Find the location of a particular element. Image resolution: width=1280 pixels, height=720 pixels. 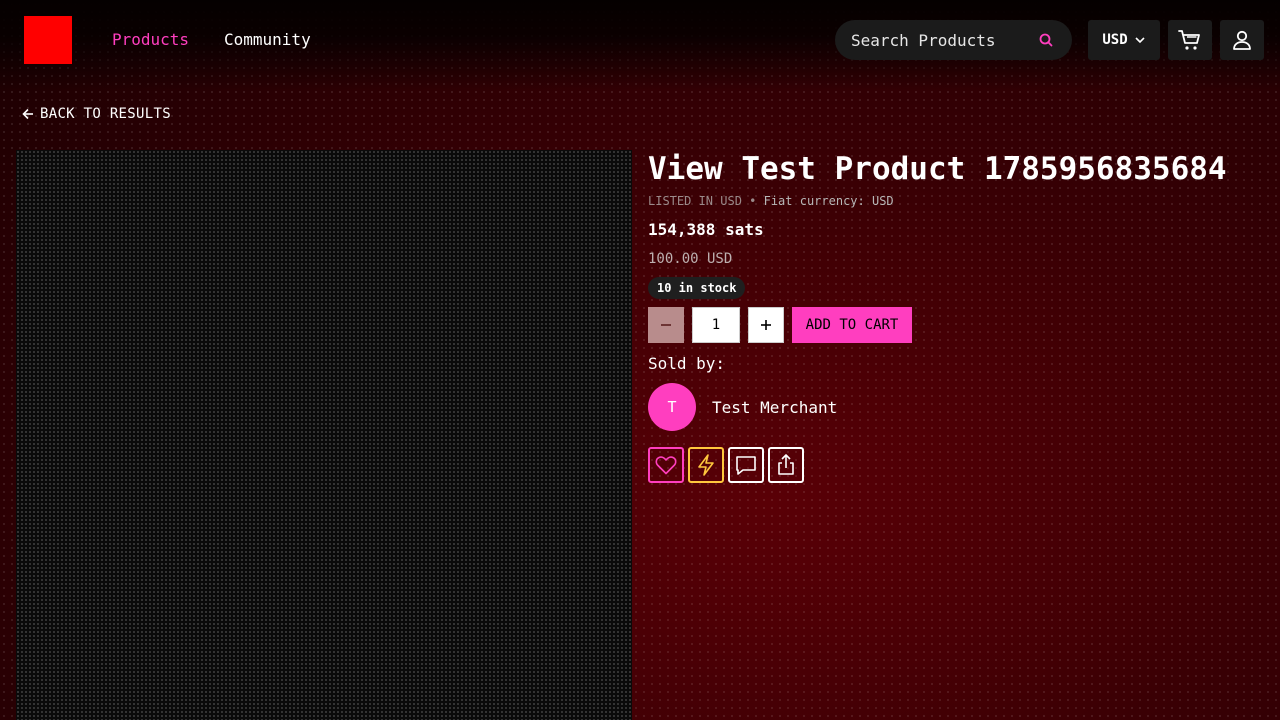

add-to-cart-button: ADD TO CART is located at coordinates (852, 325).